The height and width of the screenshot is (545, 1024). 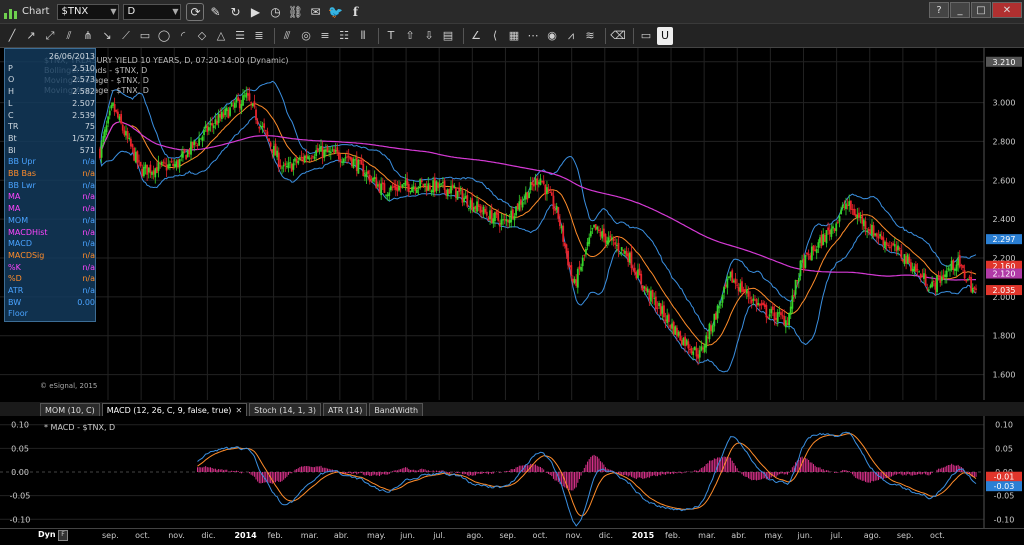 What do you see at coordinates (215, 12) in the screenshot?
I see `pencil-icon: ✎` at bounding box center [215, 12].